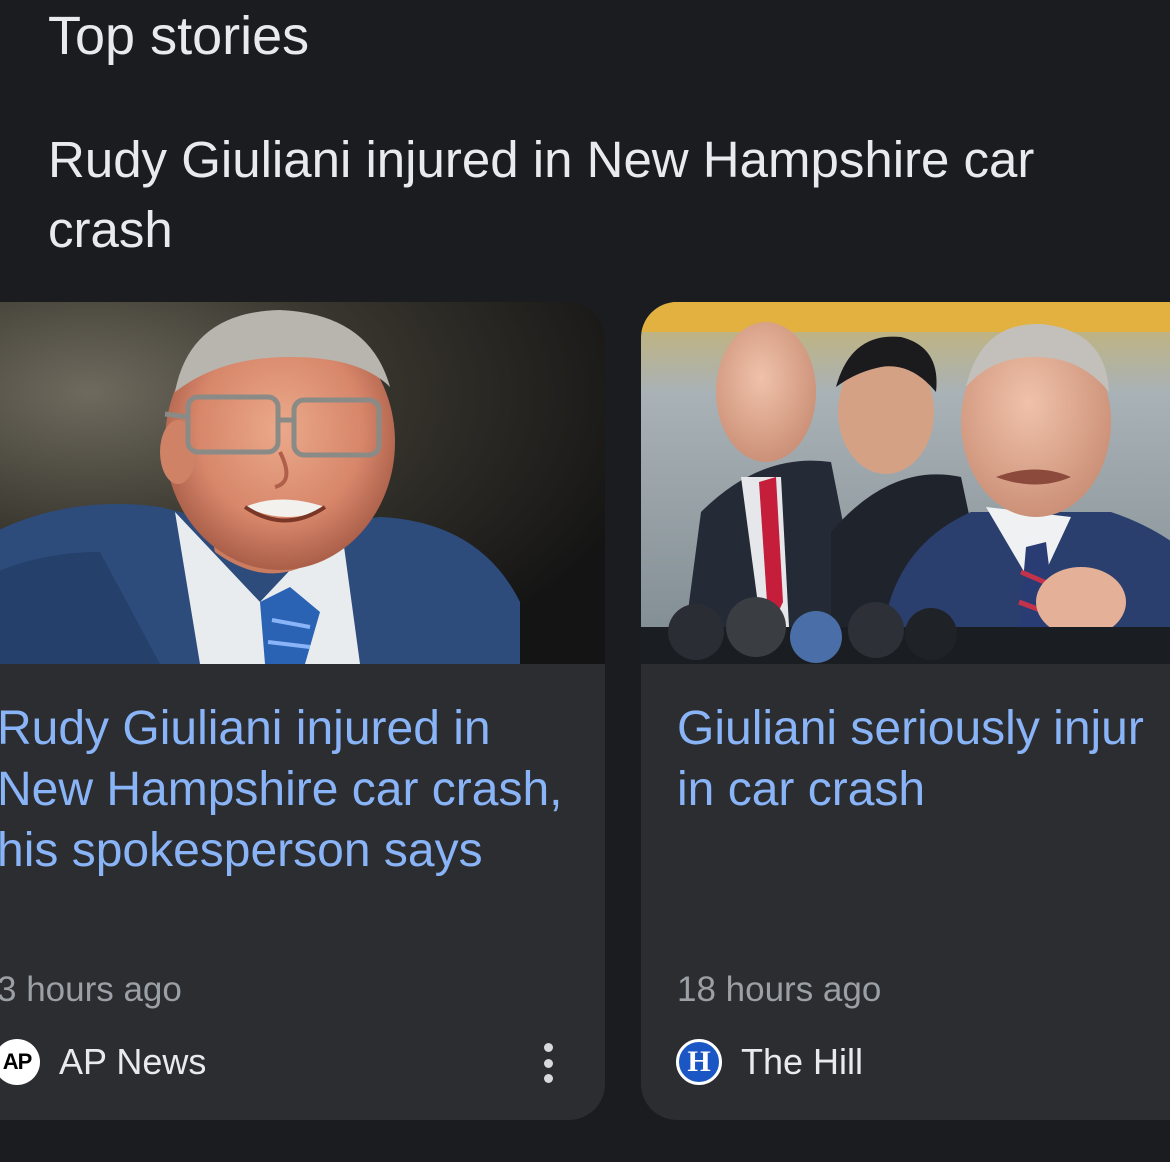  I want to click on story-timestamp: 3 hours ago, so click(91, 989).